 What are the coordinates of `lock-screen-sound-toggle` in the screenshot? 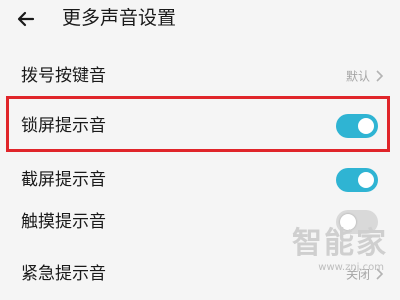 It's located at (357, 126).